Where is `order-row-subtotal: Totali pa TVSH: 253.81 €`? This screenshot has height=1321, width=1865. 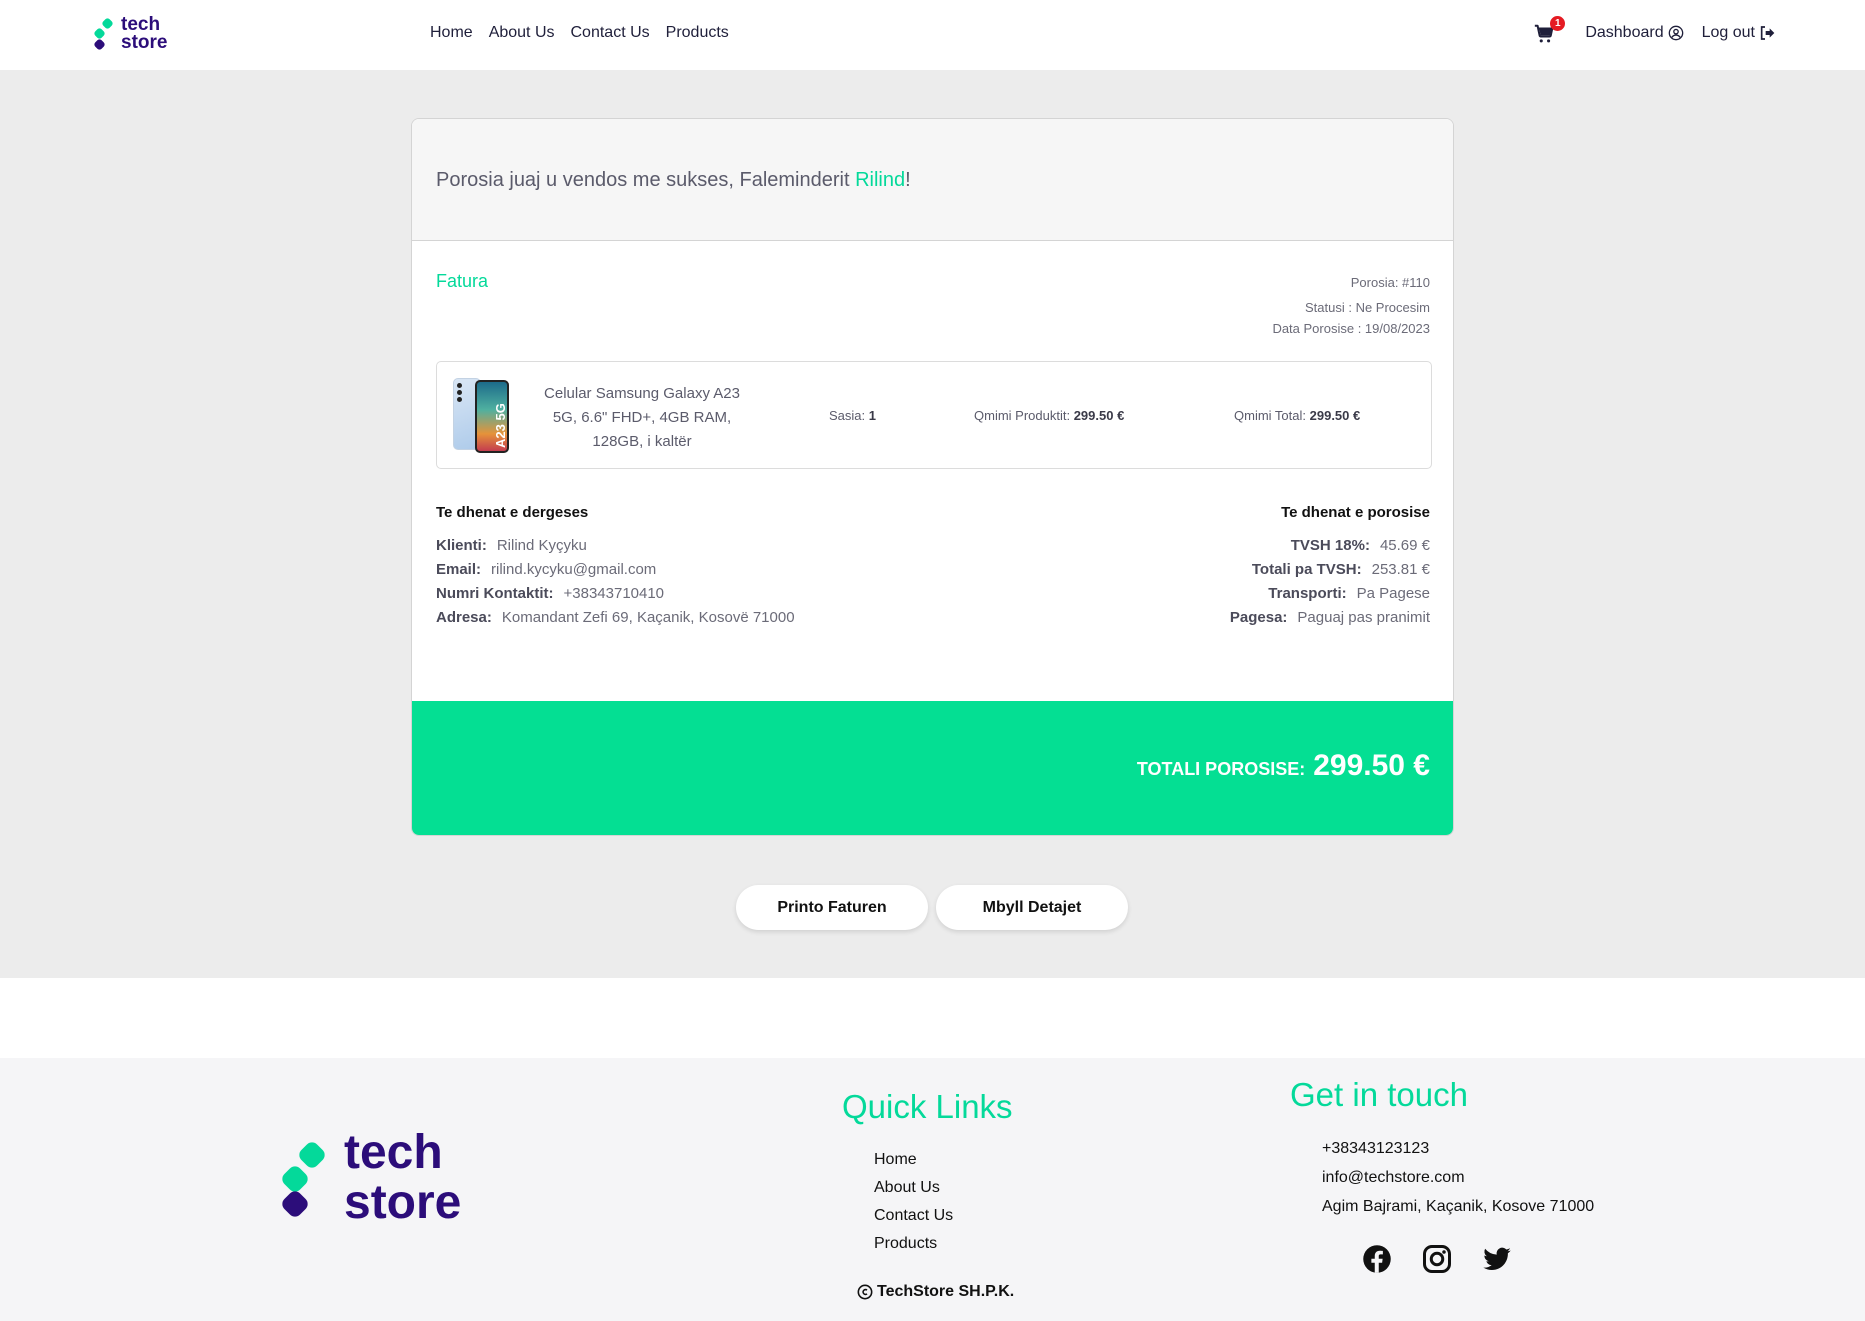
order-row-subtotal: Totali pa TVSH: 253.81 € is located at coordinates (1340, 569).